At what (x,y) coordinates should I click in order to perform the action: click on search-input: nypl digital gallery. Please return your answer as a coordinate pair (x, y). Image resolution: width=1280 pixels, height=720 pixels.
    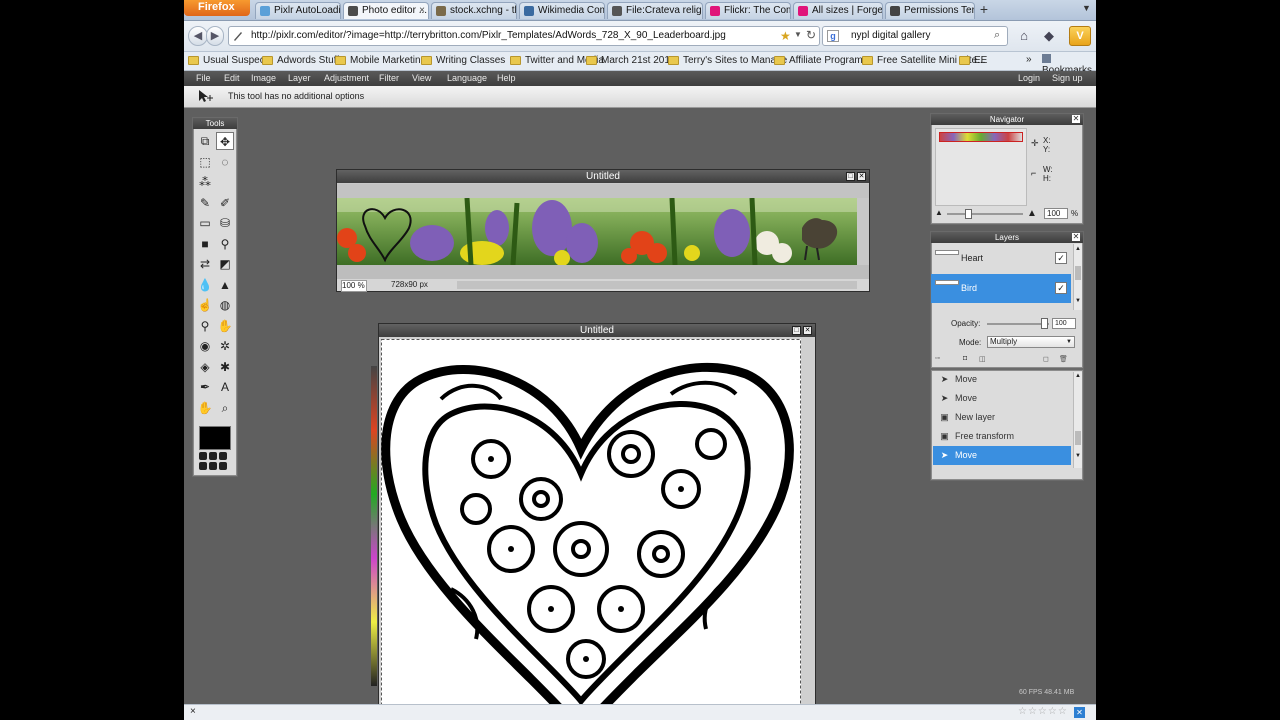
    Looking at the image, I should click on (915, 36).